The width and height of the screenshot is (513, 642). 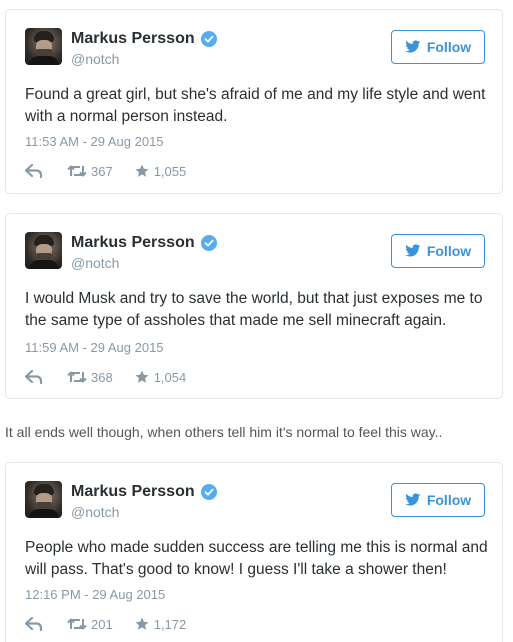 I want to click on like-count: 1,054, so click(x=170, y=377).